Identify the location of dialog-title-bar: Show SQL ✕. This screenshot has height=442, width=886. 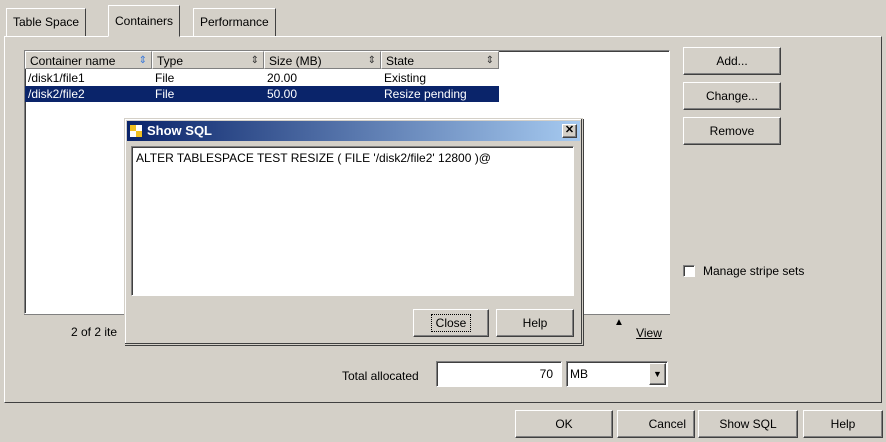
(353, 131).